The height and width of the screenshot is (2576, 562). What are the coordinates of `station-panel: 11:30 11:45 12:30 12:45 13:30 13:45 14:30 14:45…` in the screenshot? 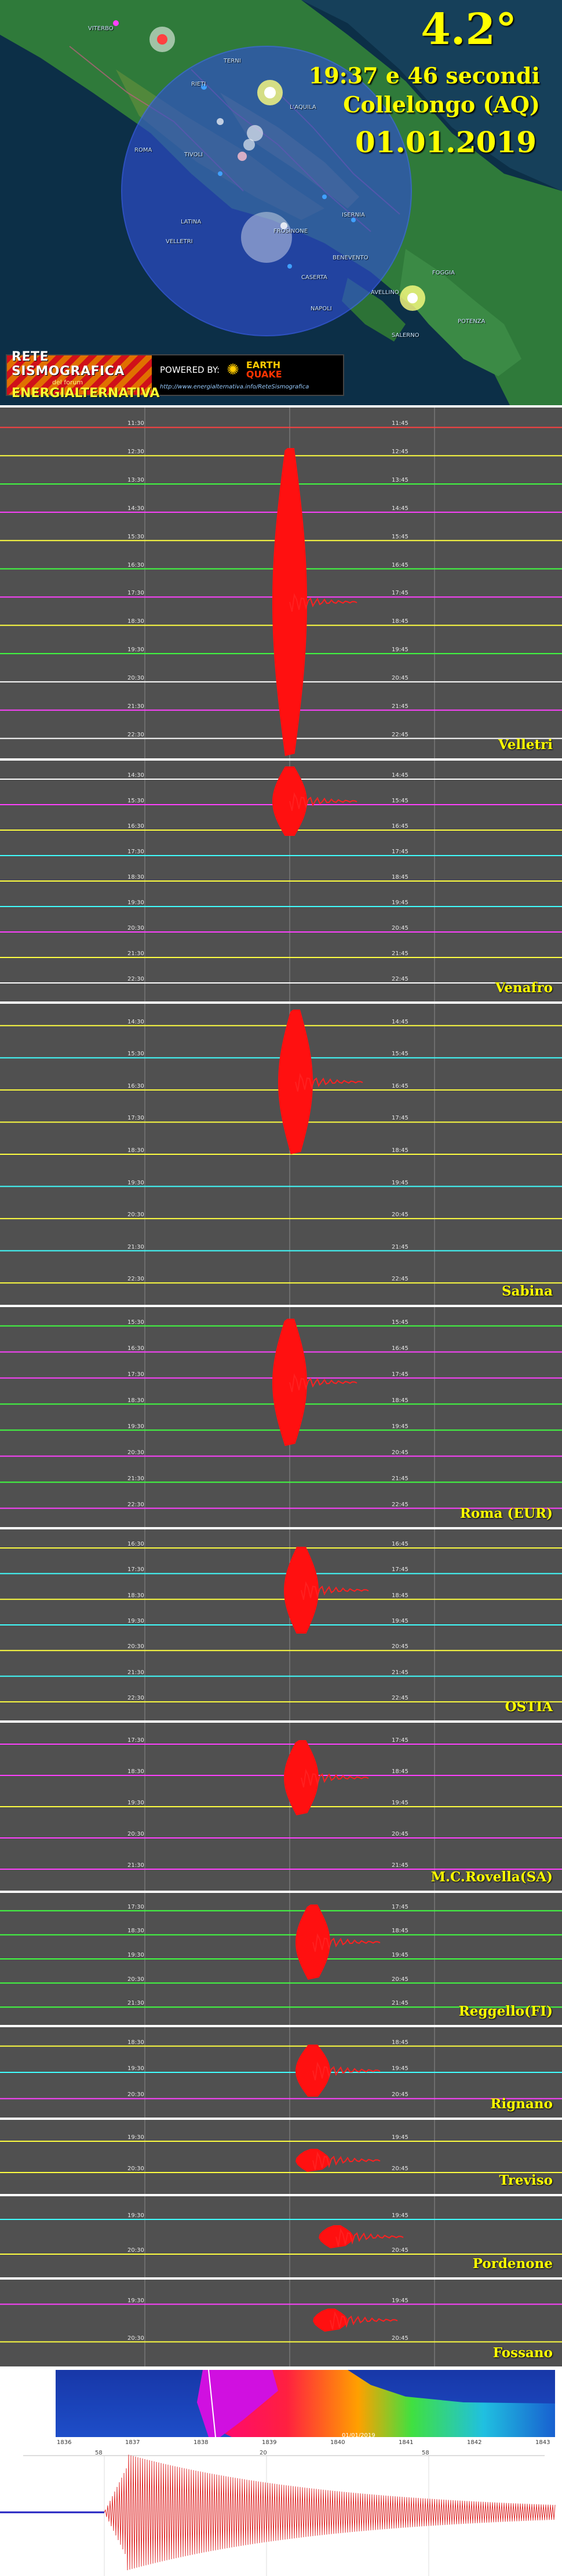 It's located at (281, 583).